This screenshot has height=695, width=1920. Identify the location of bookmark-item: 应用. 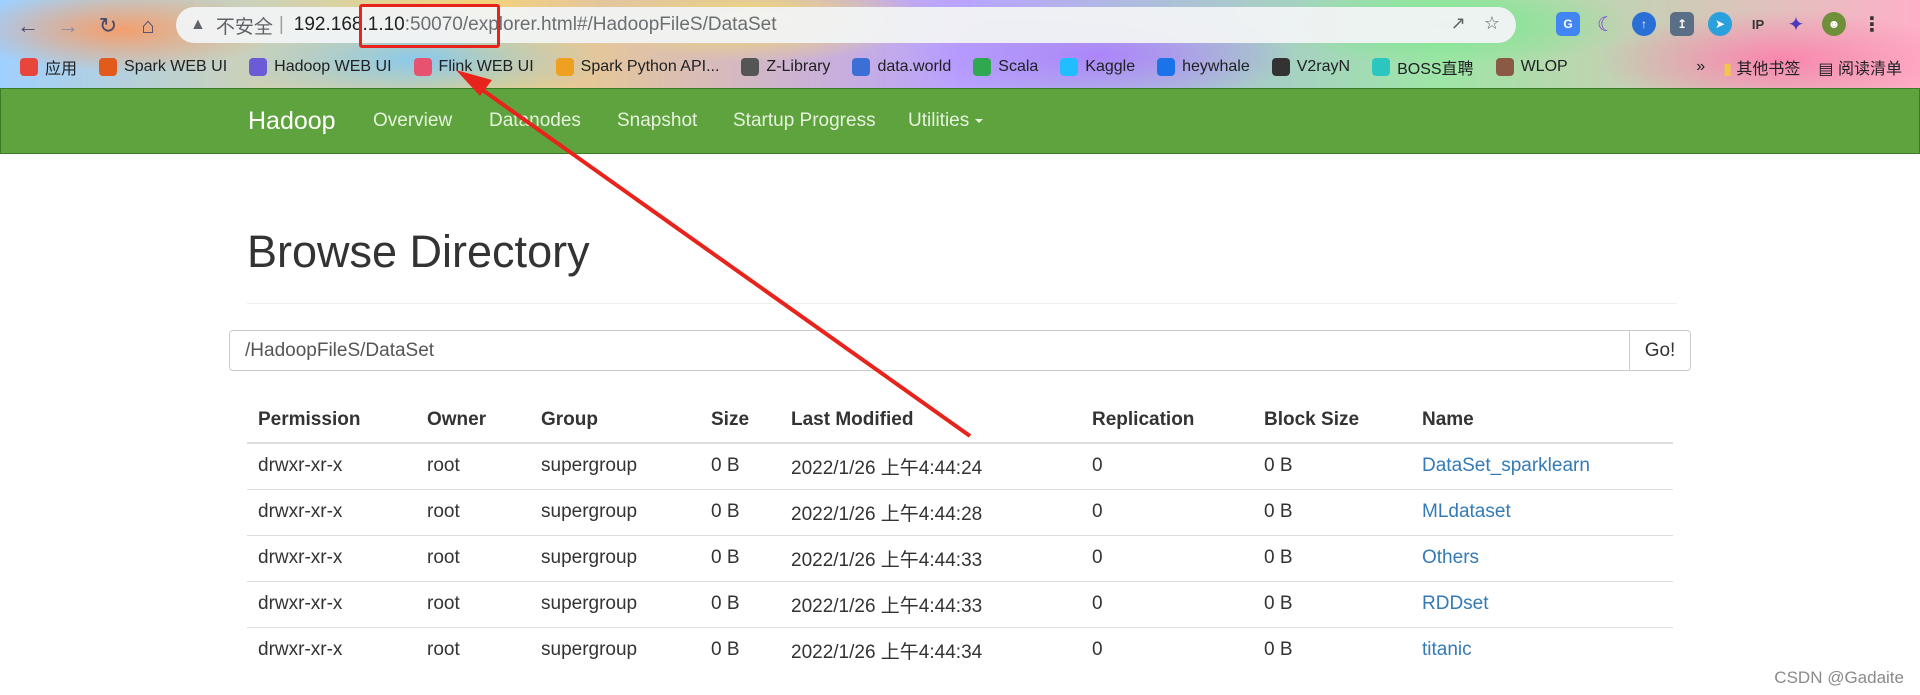
(48, 67).